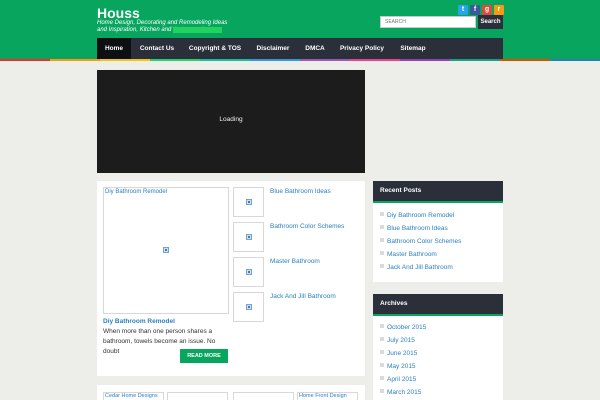 This screenshot has width=600, height=400. What do you see at coordinates (398, 353) in the screenshot?
I see `archive-link: June 2015` at bounding box center [398, 353].